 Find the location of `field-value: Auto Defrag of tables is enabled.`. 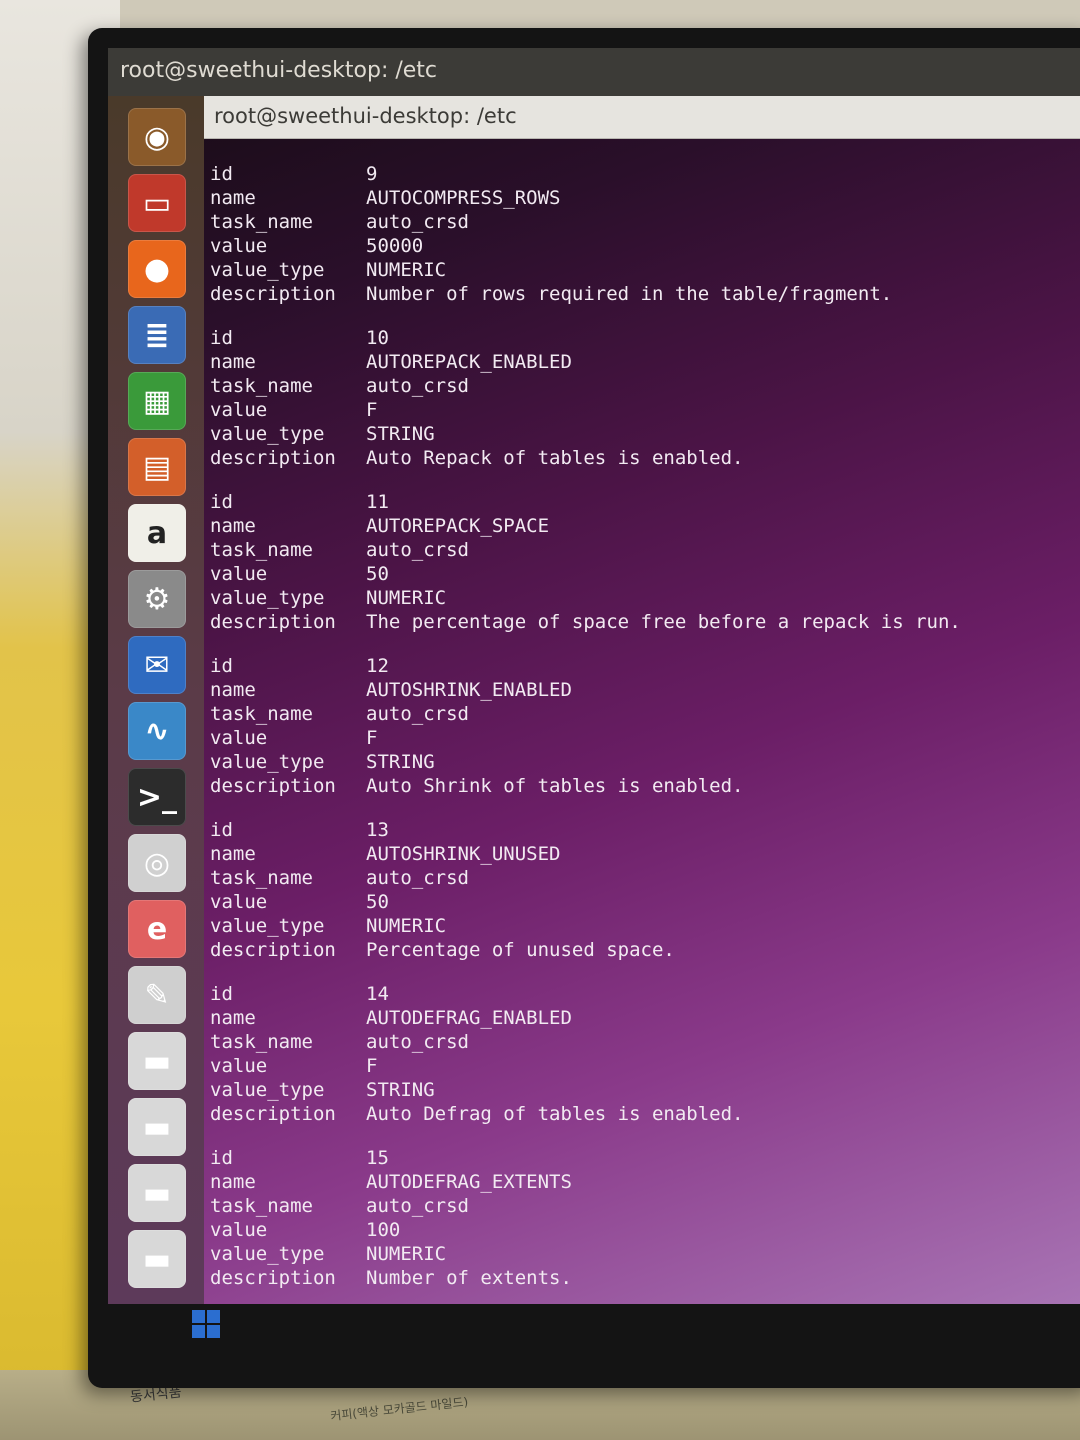

field-value: Auto Defrag of tables is enabled. is located at coordinates (555, 1114).